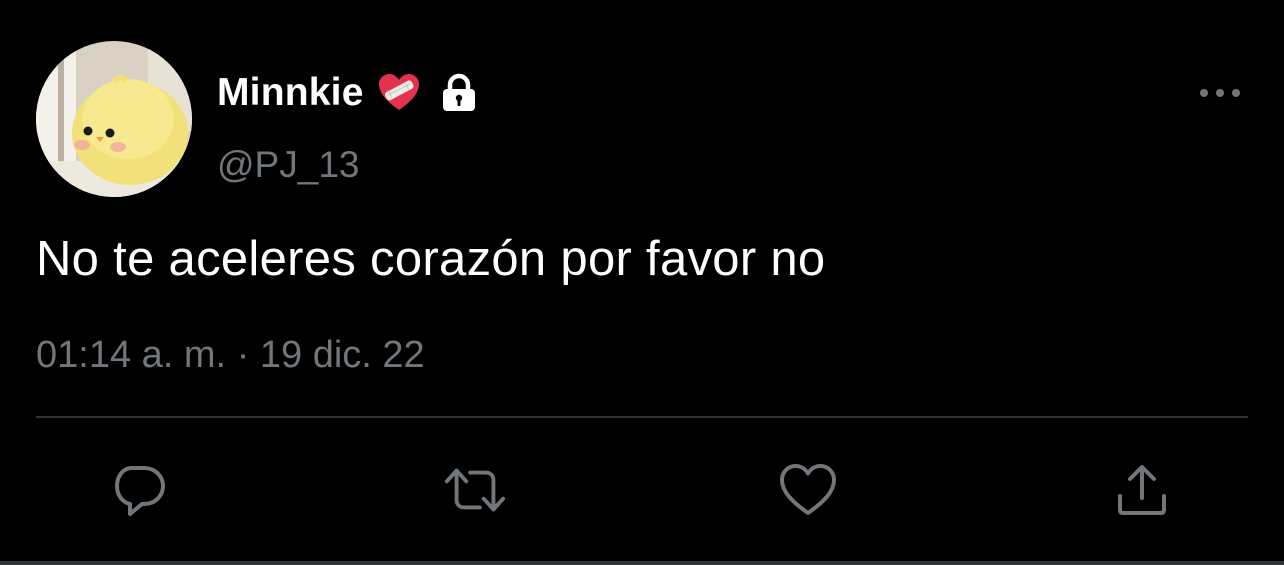 This screenshot has width=1284, height=565. What do you see at coordinates (342, 355) in the screenshot?
I see `tweet-date: 19 dic. 22` at bounding box center [342, 355].